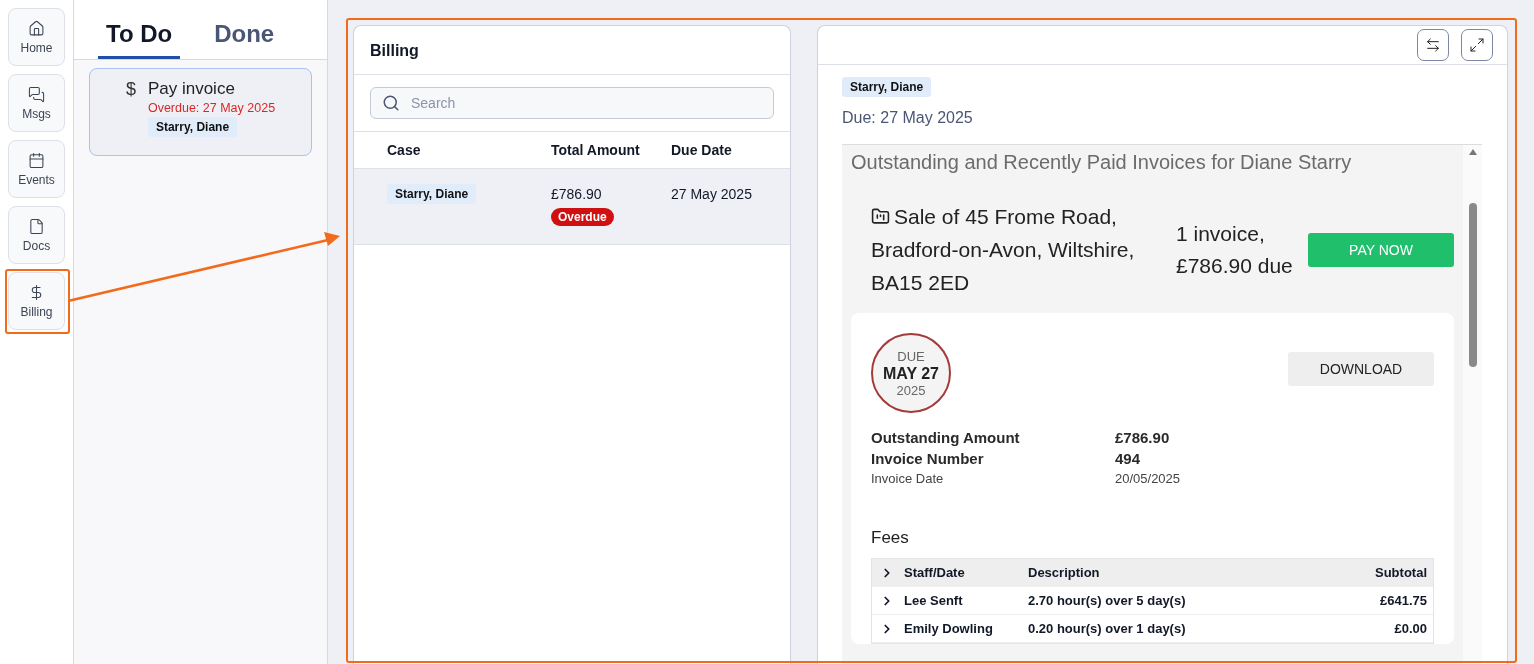 The height and width of the screenshot is (664, 1534). Describe the element at coordinates (711, 194) in the screenshot. I see `due-date-text: 27 May 2025` at that location.